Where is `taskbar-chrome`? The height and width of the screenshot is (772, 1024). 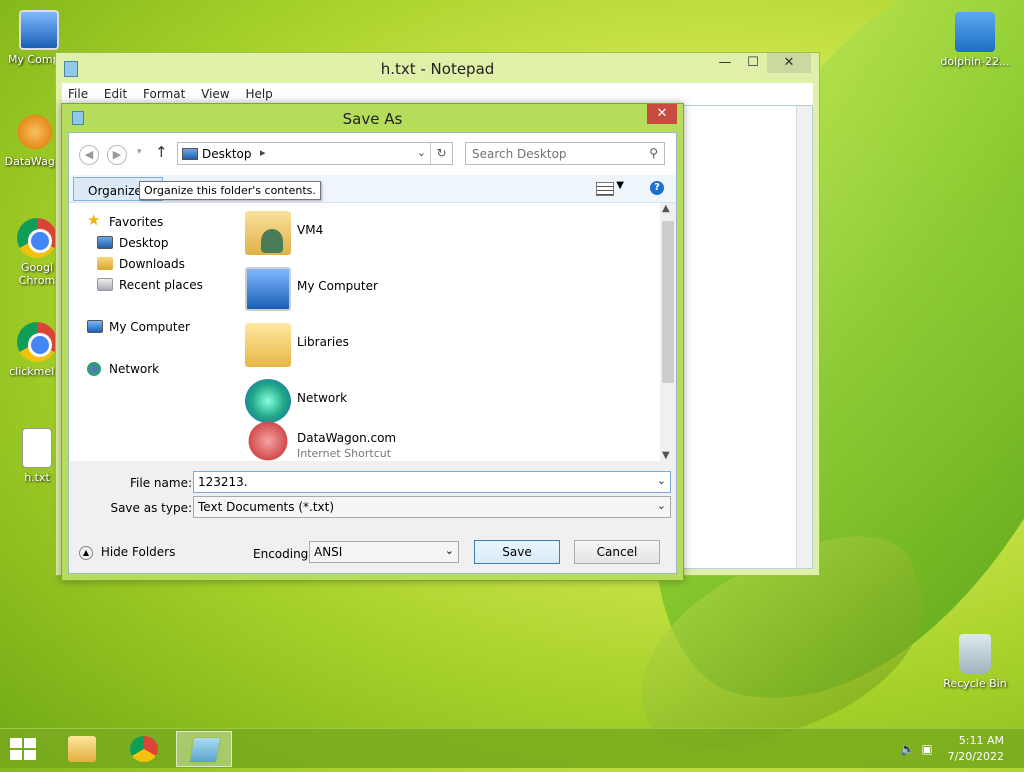
taskbar-chrome is located at coordinates (144, 749).